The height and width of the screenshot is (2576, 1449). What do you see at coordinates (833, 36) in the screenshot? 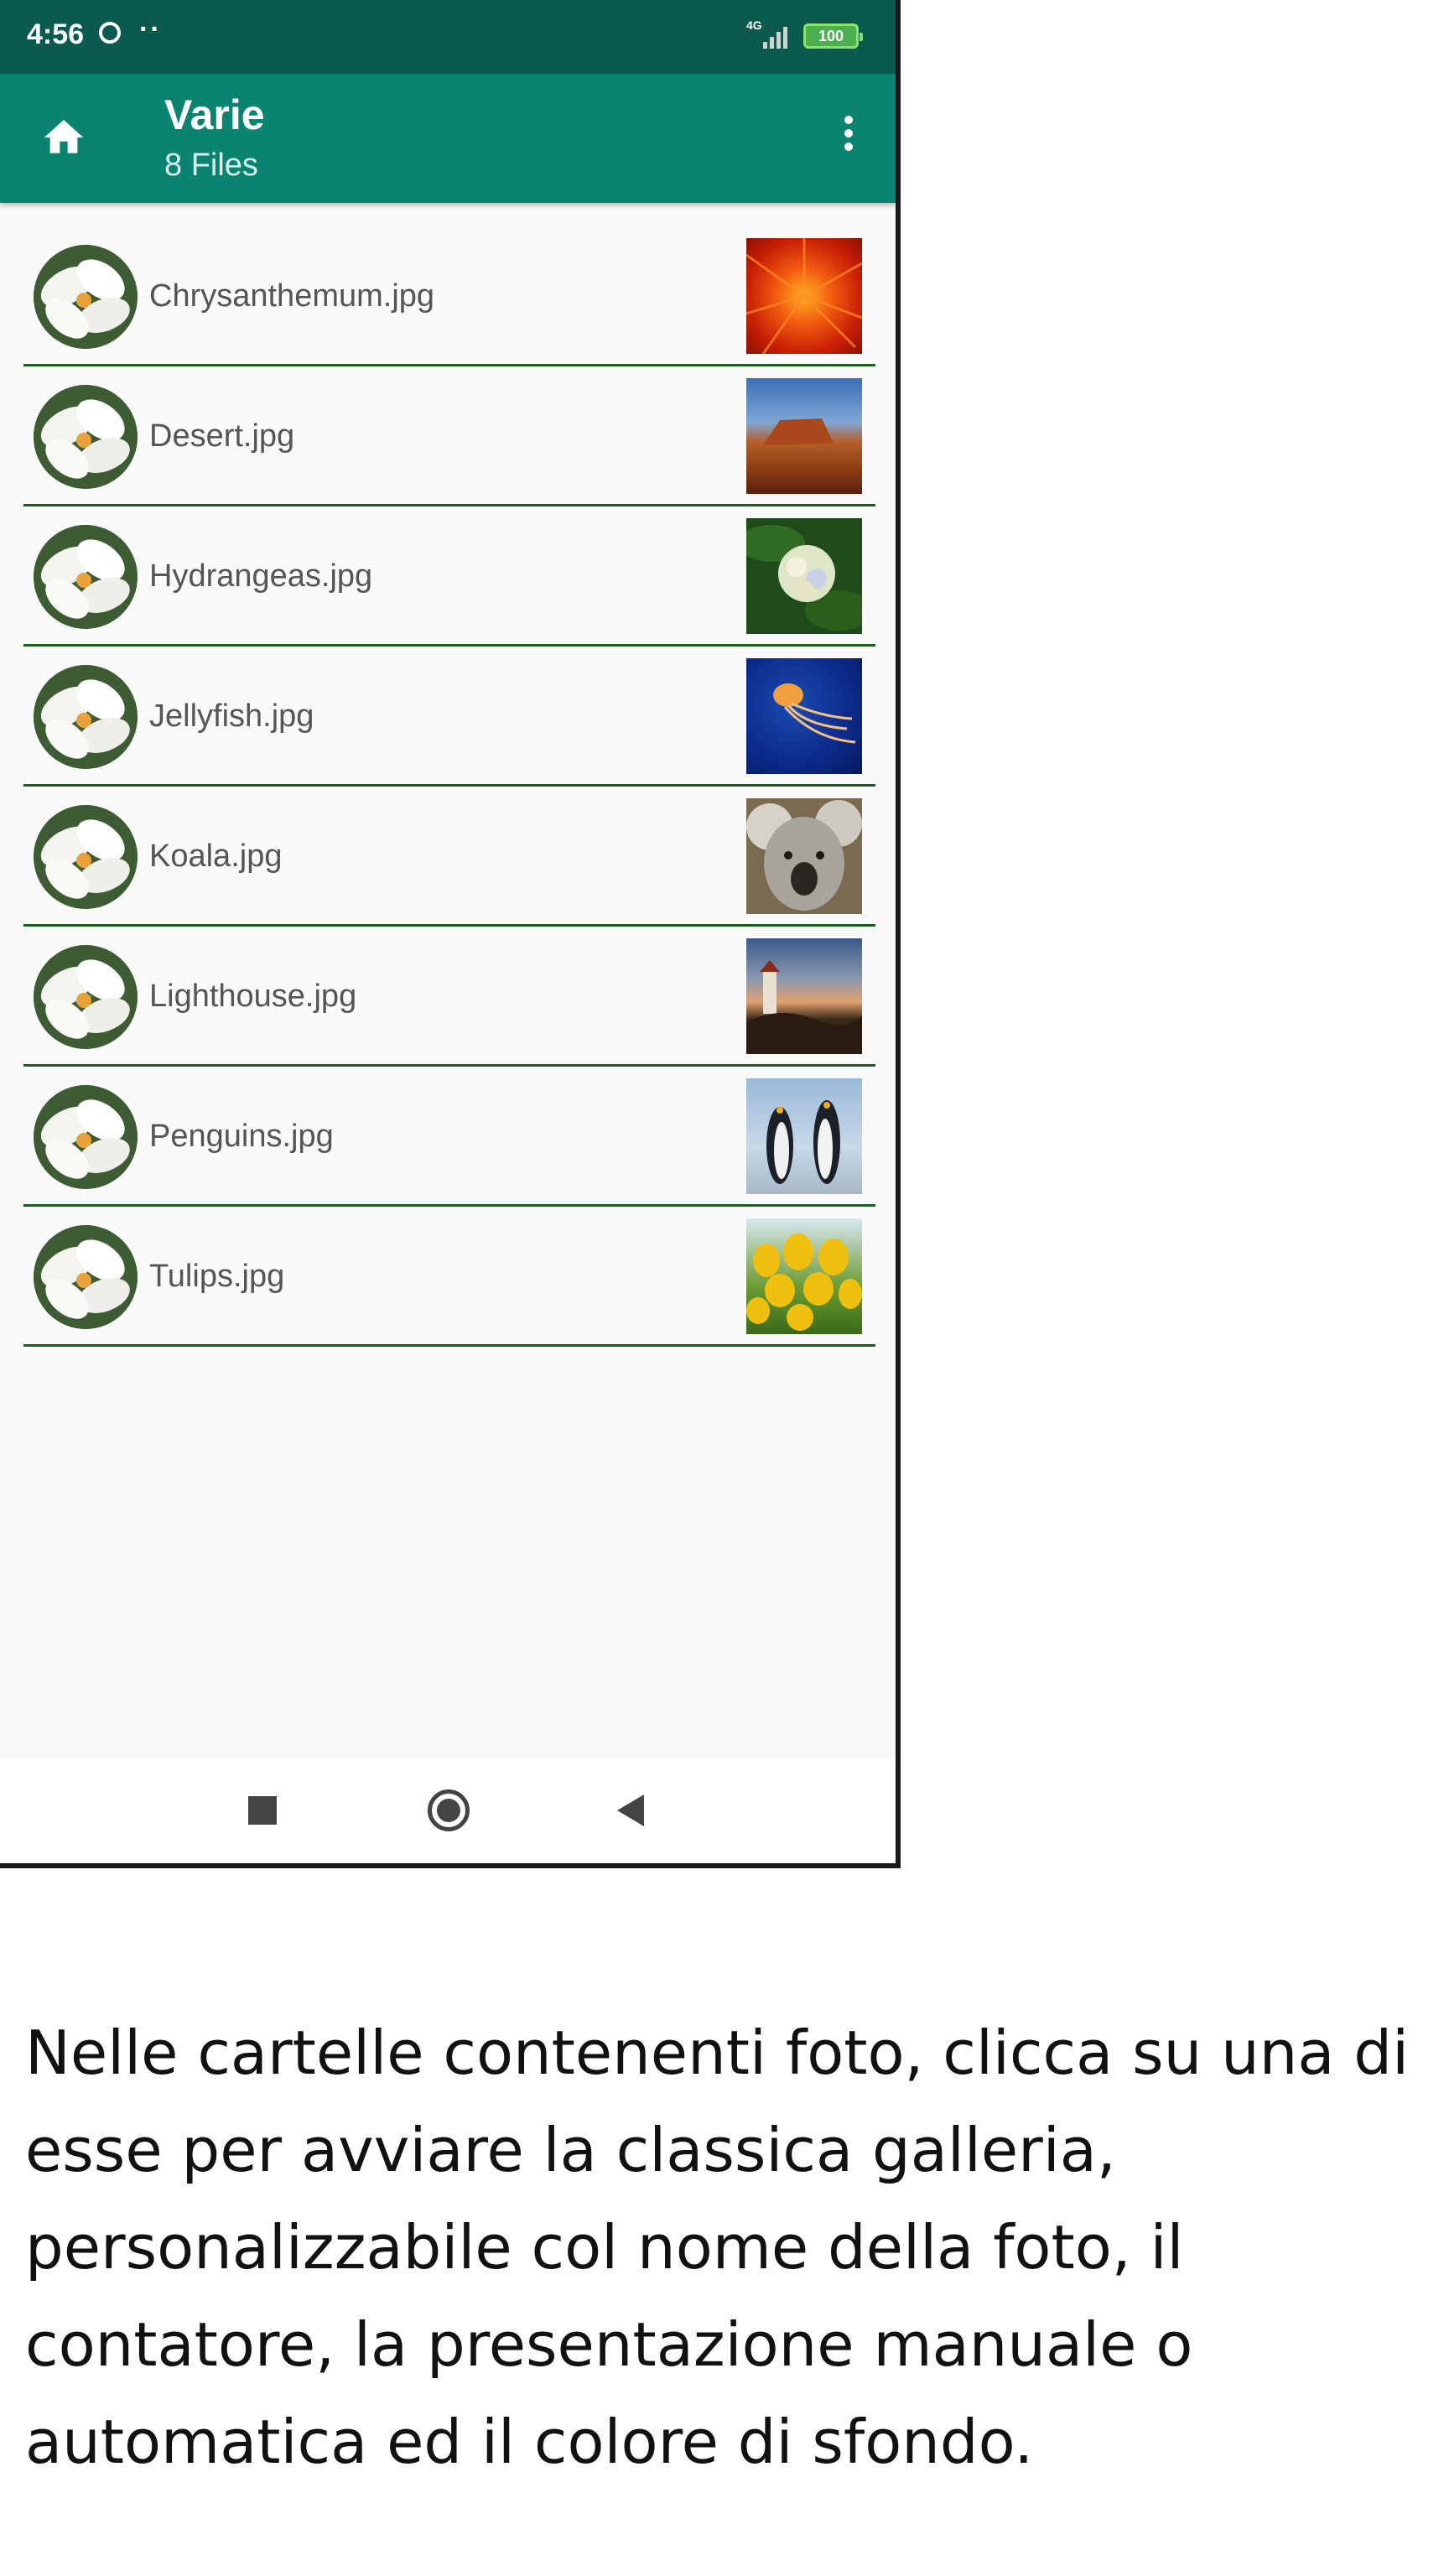
I see `battery-icon: 100` at bounding box center [833, 36].